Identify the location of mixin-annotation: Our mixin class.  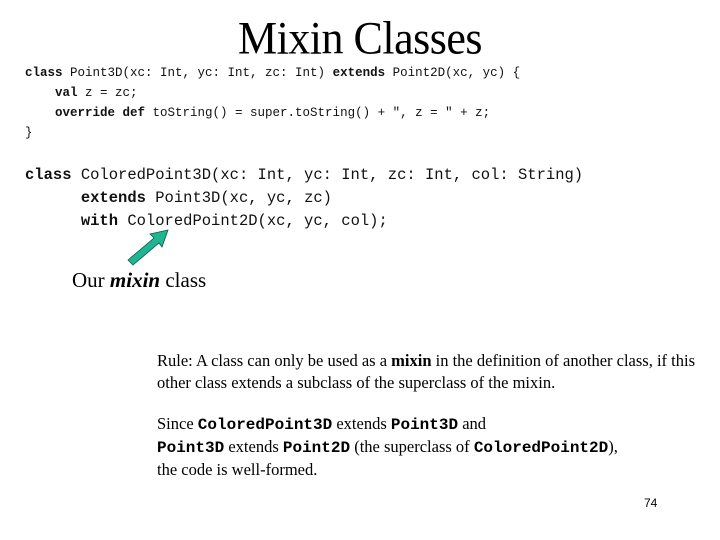
(139, 280).